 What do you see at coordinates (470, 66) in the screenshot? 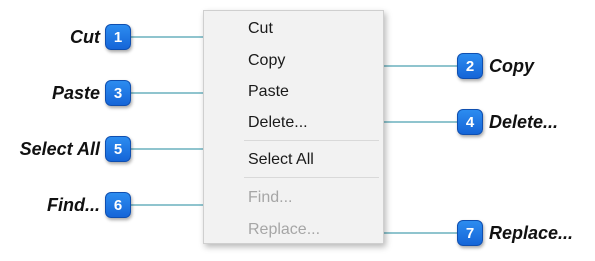
I see `callout-badge-2: 2` at bounding box center [470, 66].